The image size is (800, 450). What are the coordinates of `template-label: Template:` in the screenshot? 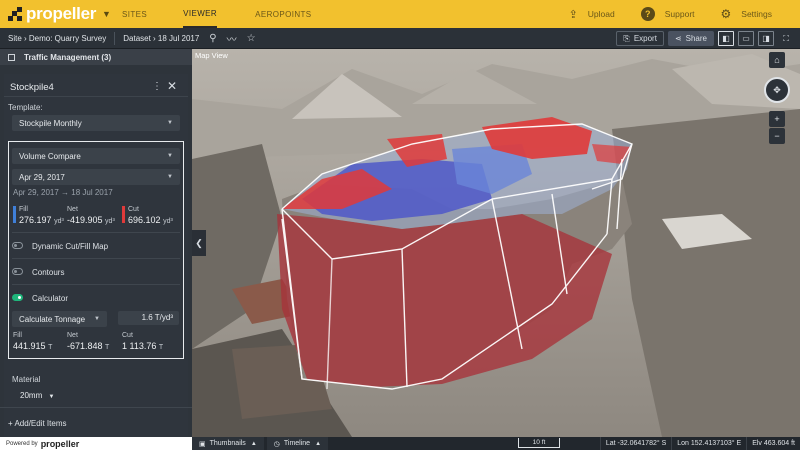 It's located at (25, 107).